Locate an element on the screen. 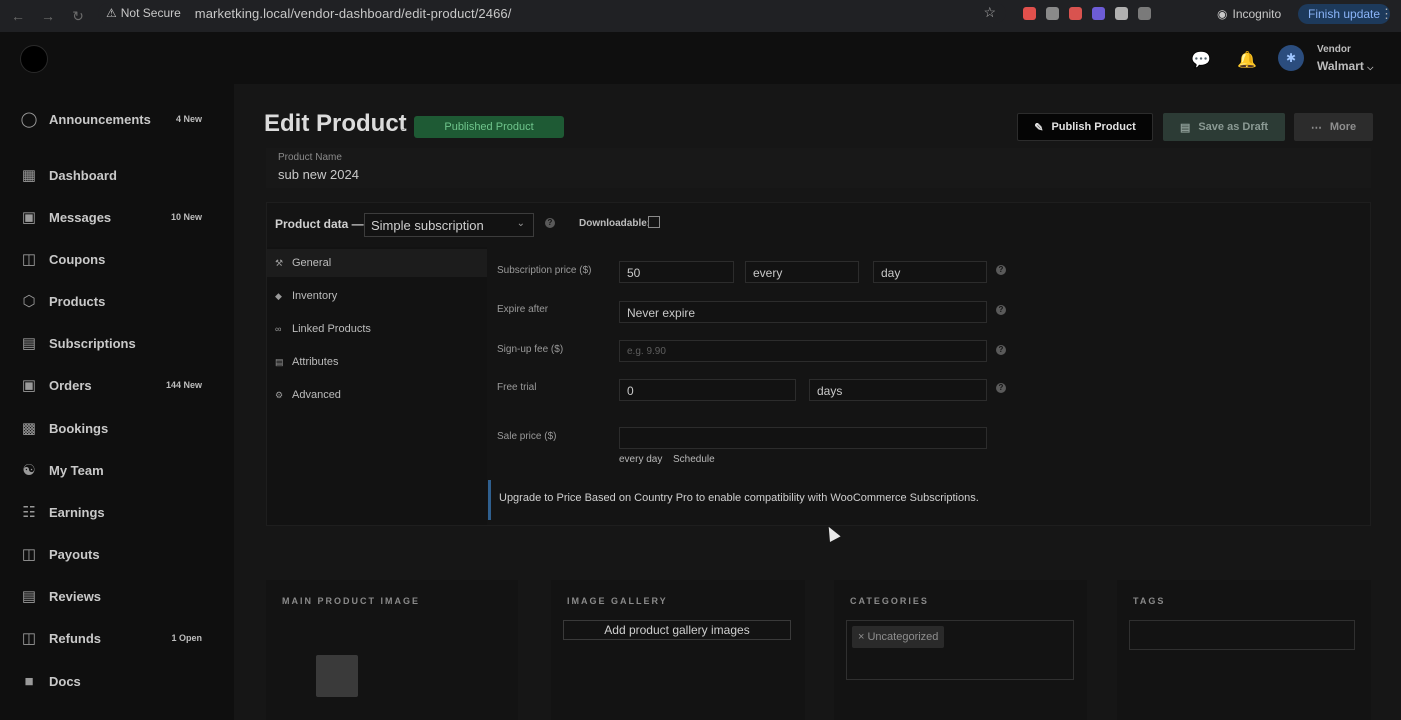  bell-icon: ◯ is located at coordinates (29, 119).